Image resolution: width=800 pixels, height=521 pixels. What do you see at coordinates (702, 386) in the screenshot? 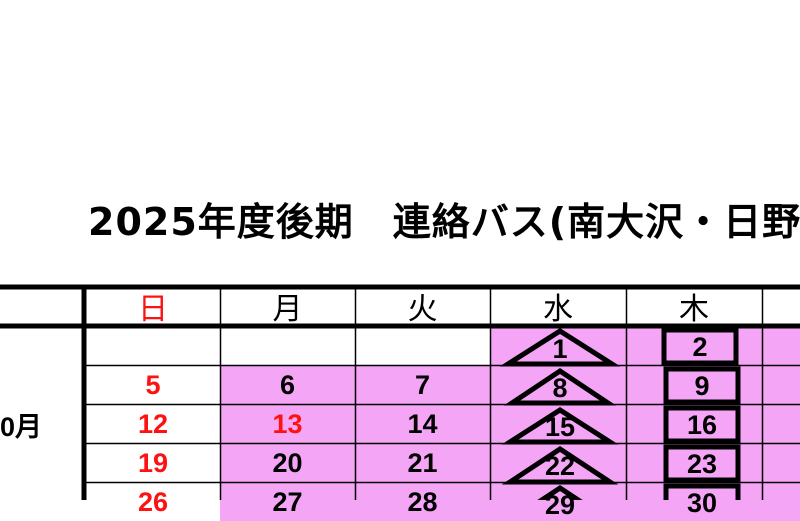
I see `thu-date: 9` at bounding box center [702, 386].